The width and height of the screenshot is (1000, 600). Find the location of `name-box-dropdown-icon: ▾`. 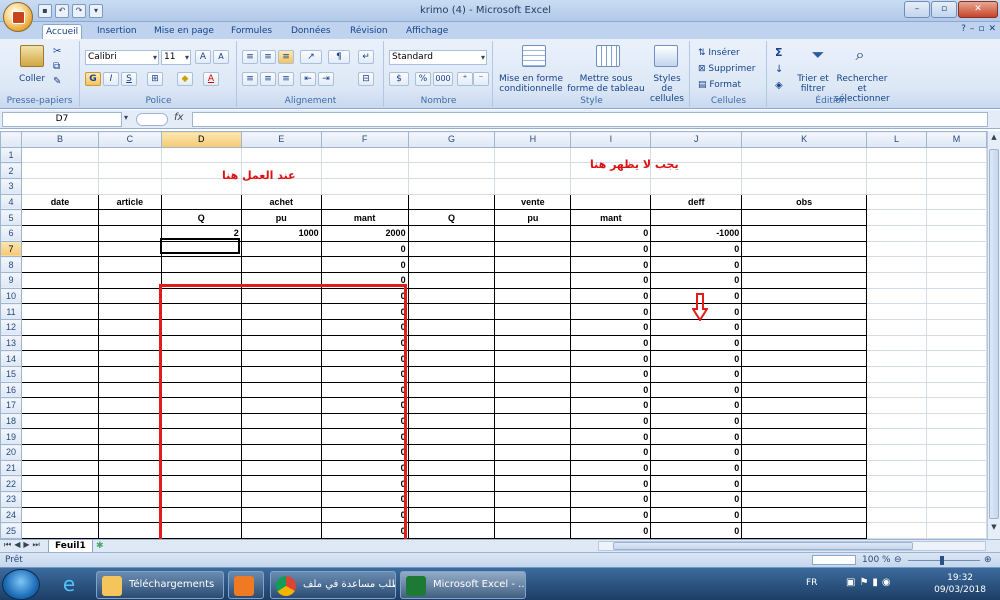

name-box-dropdown-icon: ▾ is located at coordinates (126, 117).